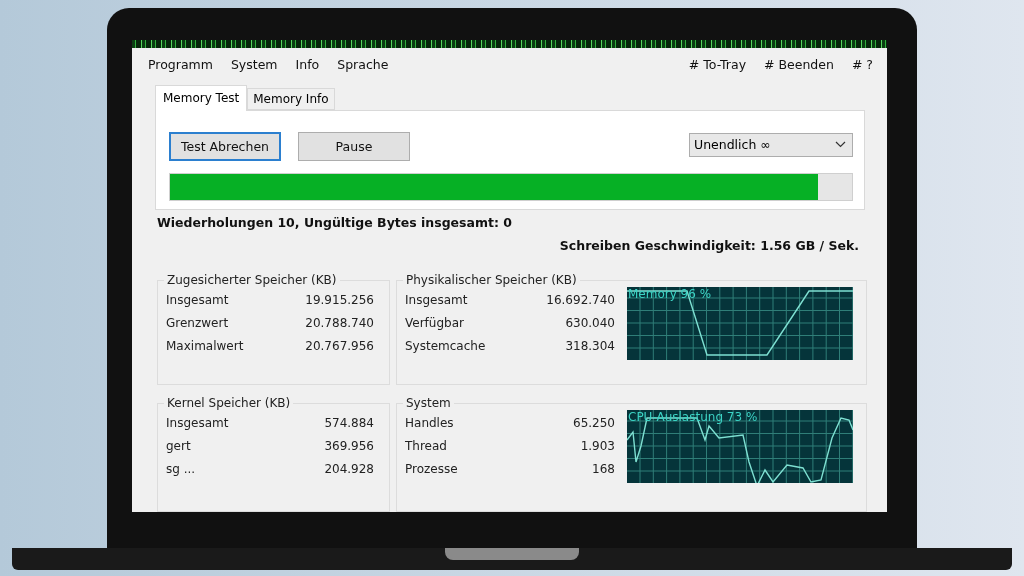 The height and width of the screenshot is (576, 1024). What do you see at coordinates (225, 146) in the screenshot?
I see `action-button: Test Abrechen` at bounding box center [225, 146].